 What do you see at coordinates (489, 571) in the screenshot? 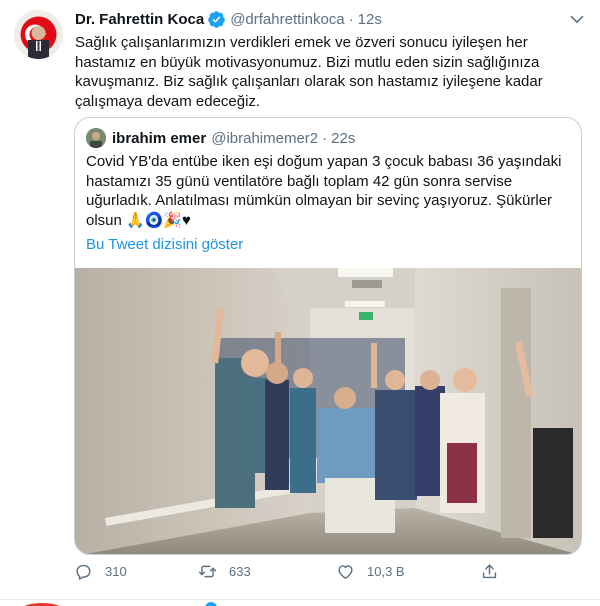
I see `share-icon` at bounding box center [489, 571].